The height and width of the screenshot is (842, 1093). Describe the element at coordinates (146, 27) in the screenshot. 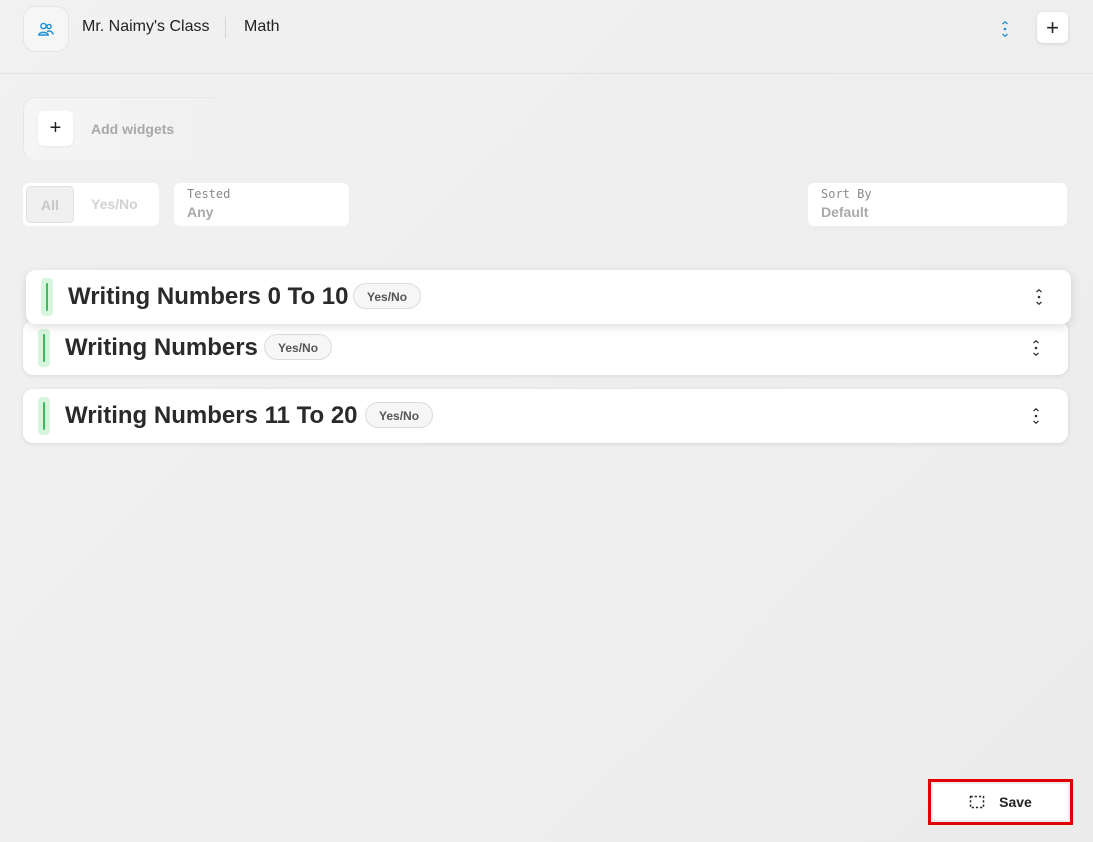

I see `class-name: Mr. Naimy's Class` at that location.